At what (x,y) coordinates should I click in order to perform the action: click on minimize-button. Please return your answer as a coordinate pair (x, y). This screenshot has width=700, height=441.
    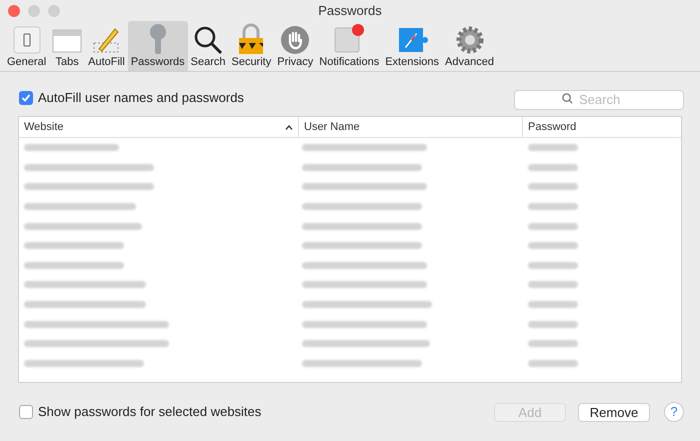
    Looking at the image, I should click on (34, 11).